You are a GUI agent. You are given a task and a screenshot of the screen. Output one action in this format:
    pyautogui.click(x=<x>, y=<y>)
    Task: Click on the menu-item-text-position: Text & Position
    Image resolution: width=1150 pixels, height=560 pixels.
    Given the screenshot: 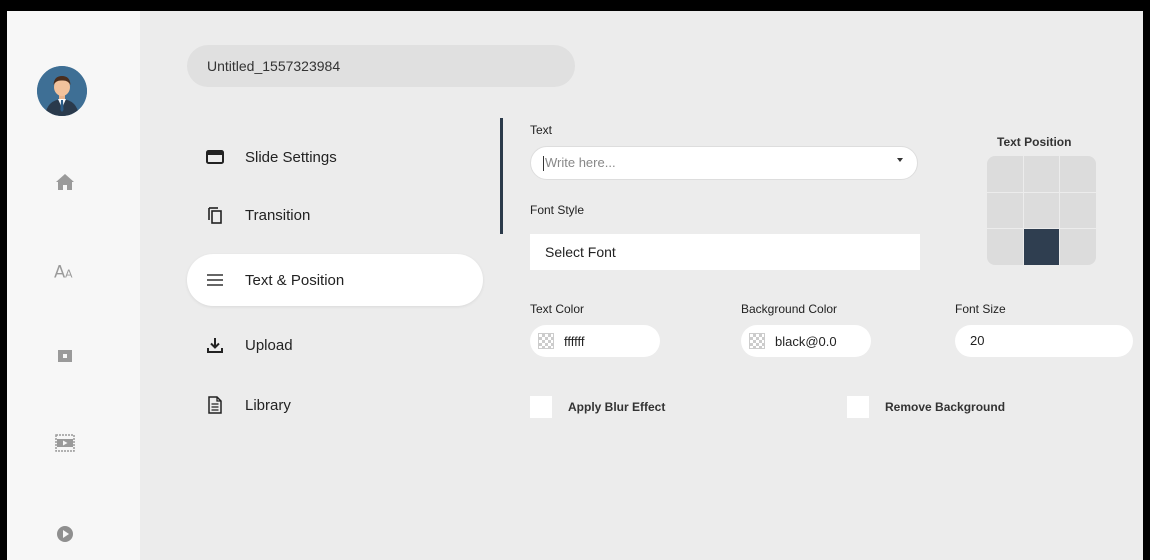 What is the action you would take?
    pyautogui.click(x=335, y=280)
    